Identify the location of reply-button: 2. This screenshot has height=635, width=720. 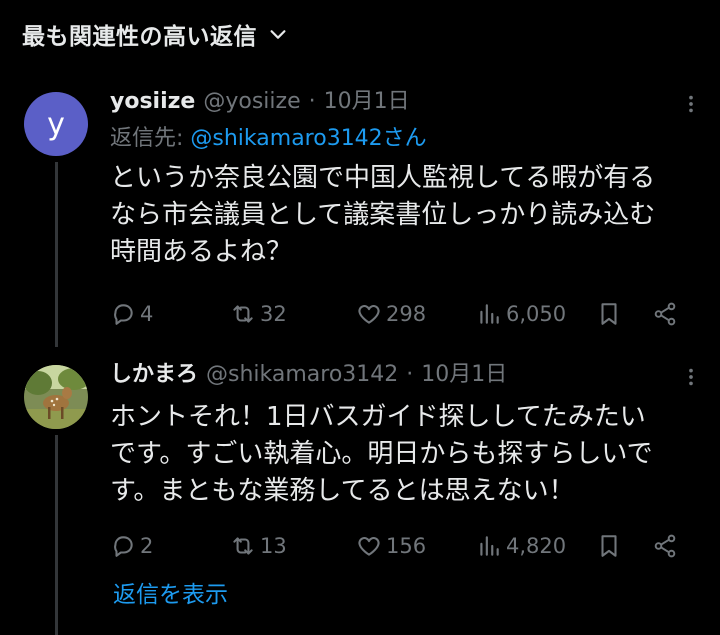
(131, 546).